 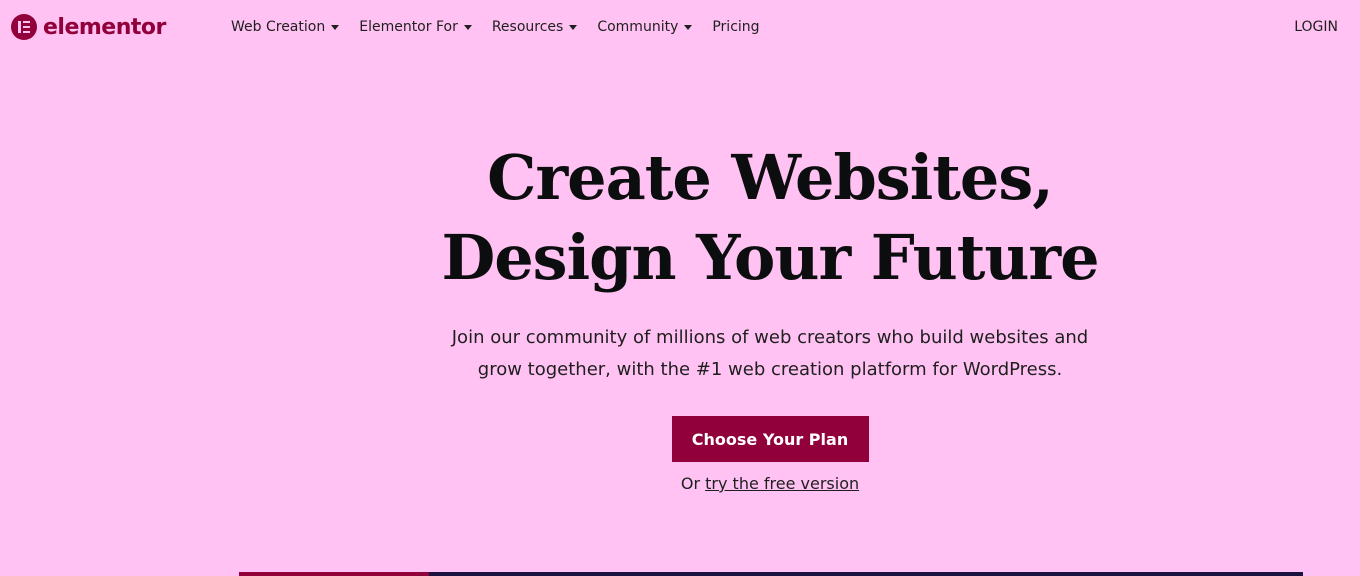 I want to click on menu-item-web-creation: Web Creation, so click(x=285, y=27).